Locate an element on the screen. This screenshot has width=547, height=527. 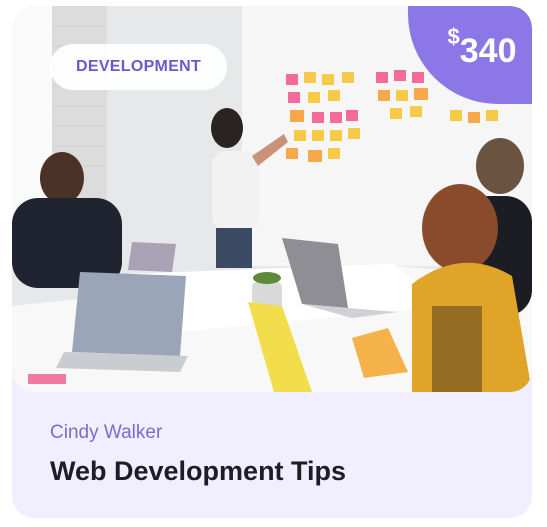
price-currency: $ is located at coordinates (453, 36).